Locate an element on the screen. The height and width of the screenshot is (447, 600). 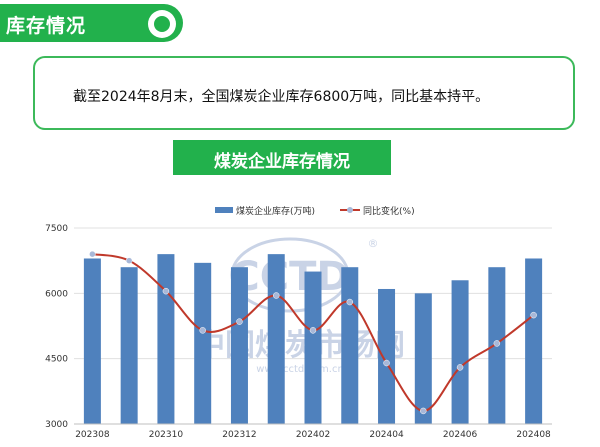
chart-title-bar: 煤炭企业库存情况 is located at coordinates (282, 157).